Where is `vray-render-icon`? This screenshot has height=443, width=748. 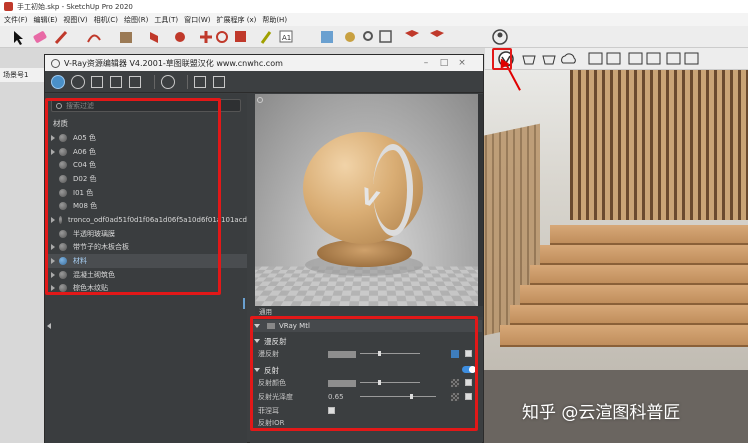
vray-render-icon is located at coordinates (529, 60).